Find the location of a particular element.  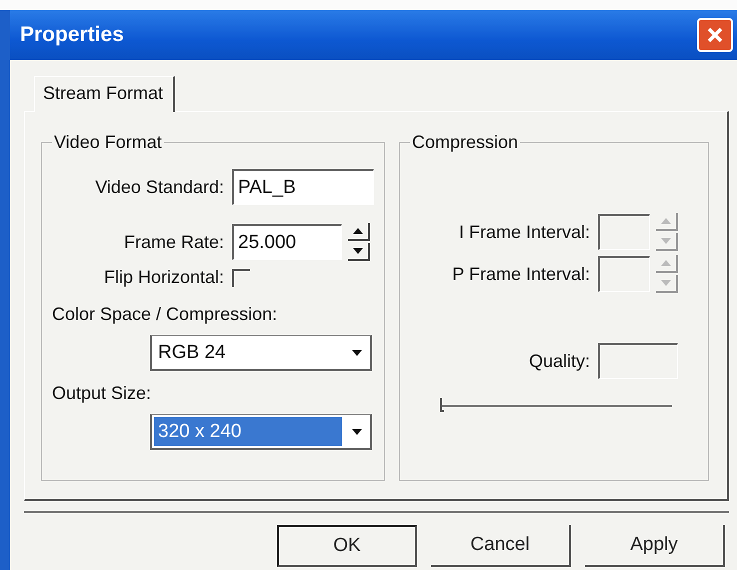

dialog-button: Cancel is located at coordinates (501, 546).